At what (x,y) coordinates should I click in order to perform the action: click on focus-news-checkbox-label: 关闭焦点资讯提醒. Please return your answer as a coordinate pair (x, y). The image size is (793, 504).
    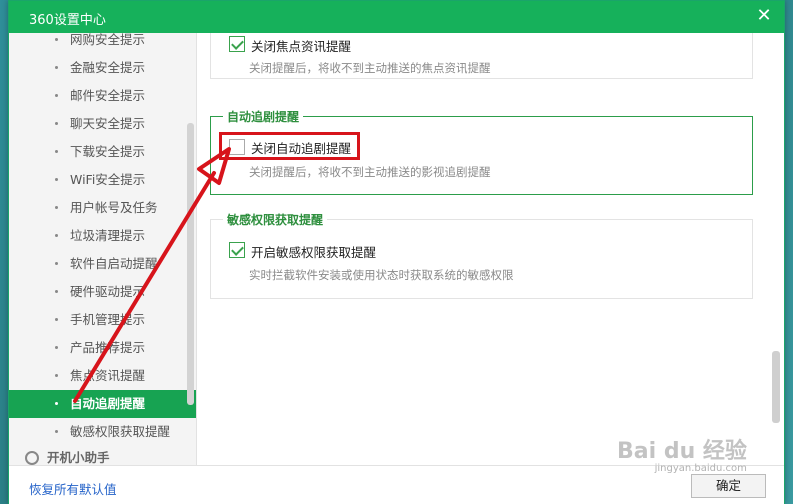
    Looking at the image, I should click on (301, 46).